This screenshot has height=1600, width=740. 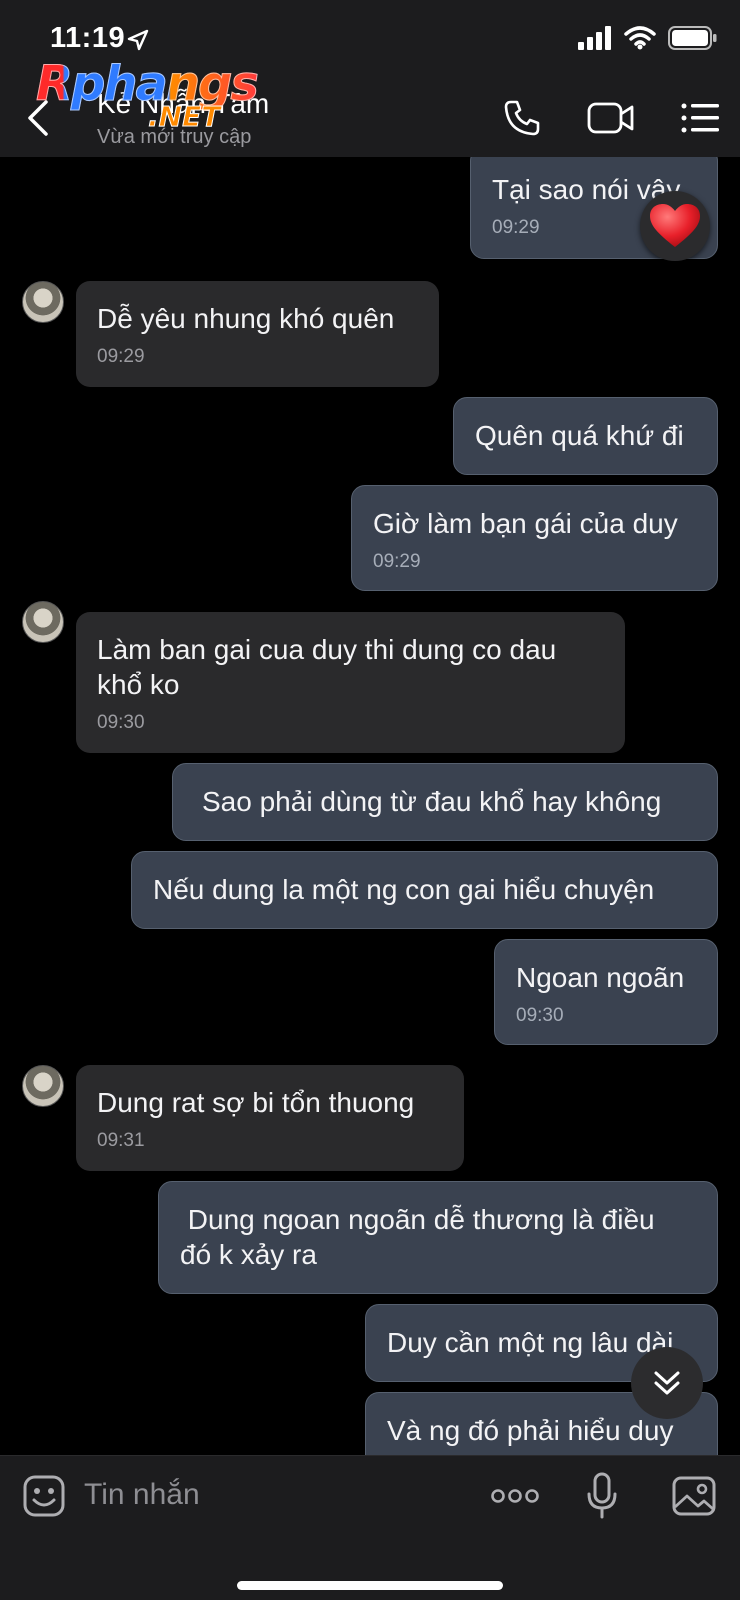 I want to click on wifi-icon, so click(x=640, y=38).